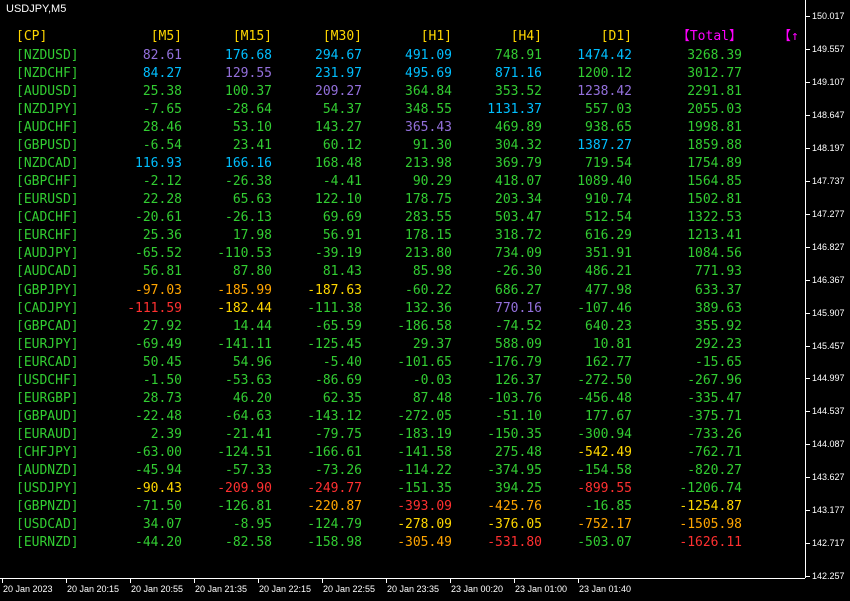 This screenshot has height=601, width=850. Describe the element at coordinates (714, 55) in the screenshot. I see `value-cell: 3268.39` at that location.